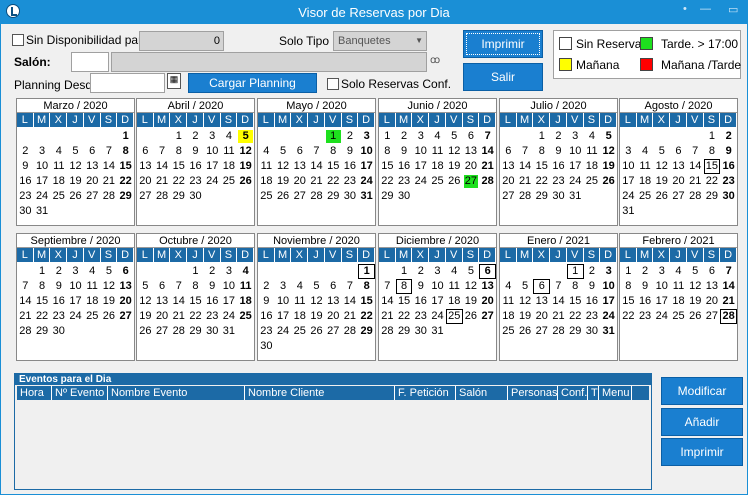 This screenshot has width=748, height=495. Describe the element at coordinates (90, 62) in the screenshot. I see `salon-code-field` at that location.